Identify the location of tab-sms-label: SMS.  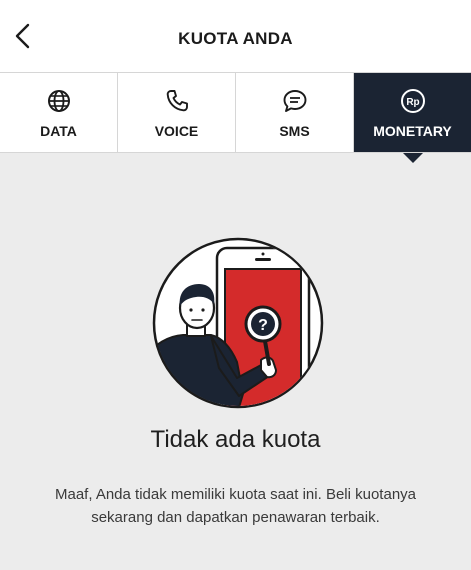
(294, 131).